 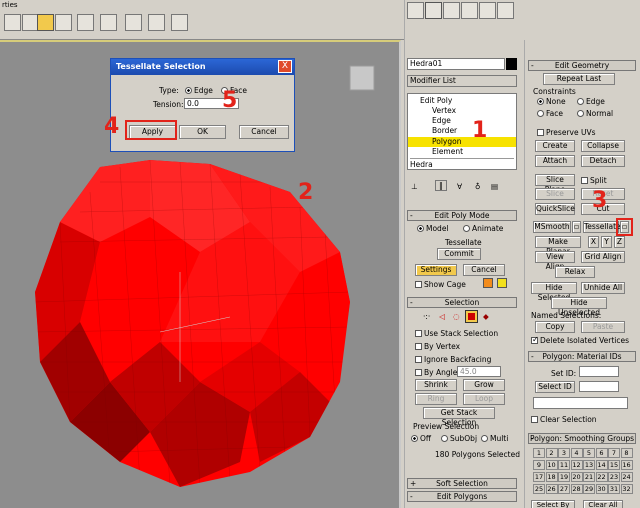 What do you see at coordinates (484, 385) in the screenshot?
I see `grow-button: Grow` at bounding box center [484, 385].